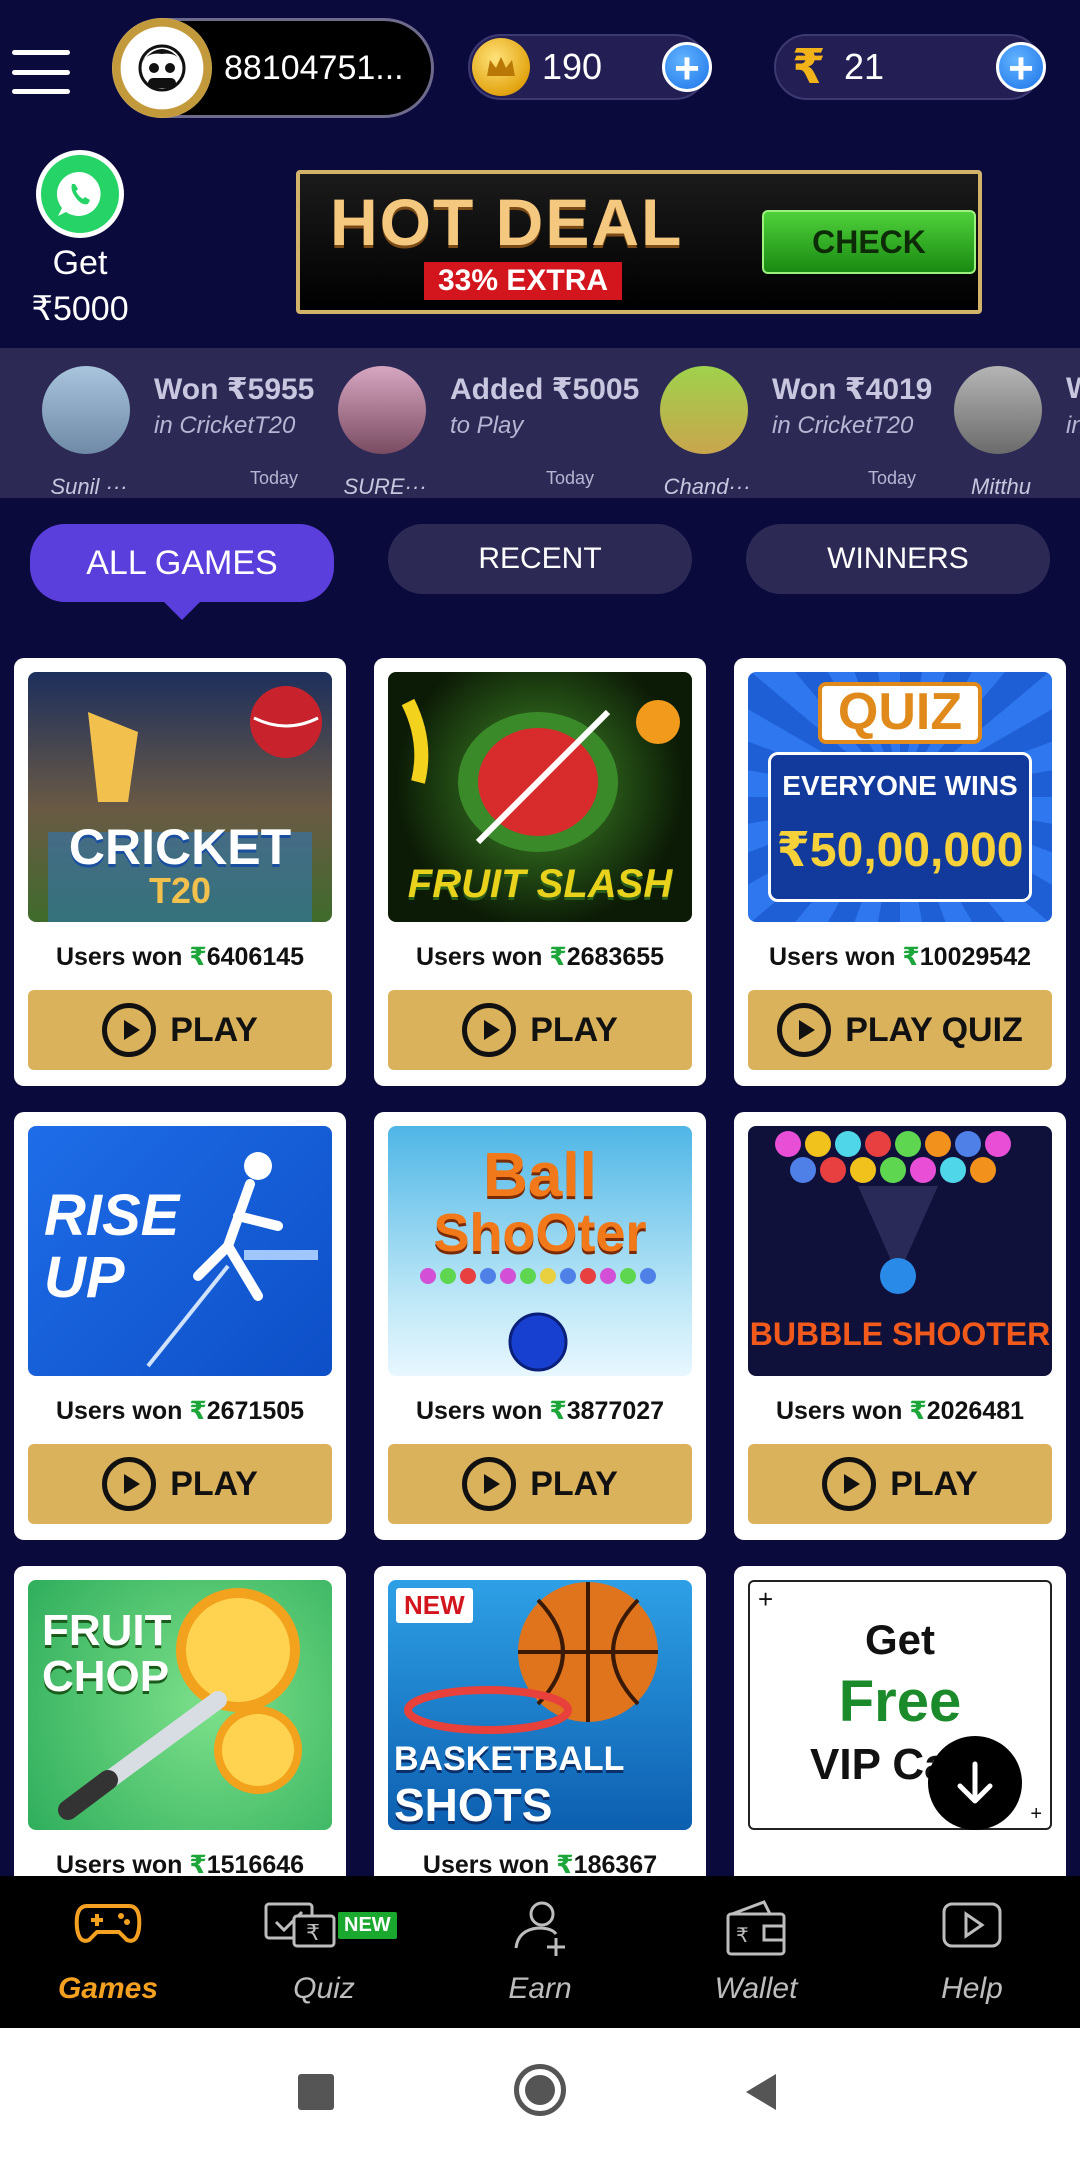 This screenshot has width=1080, height=2160. I want to click on nav-wallet: ₹ Wallet, so click(756, 1952).